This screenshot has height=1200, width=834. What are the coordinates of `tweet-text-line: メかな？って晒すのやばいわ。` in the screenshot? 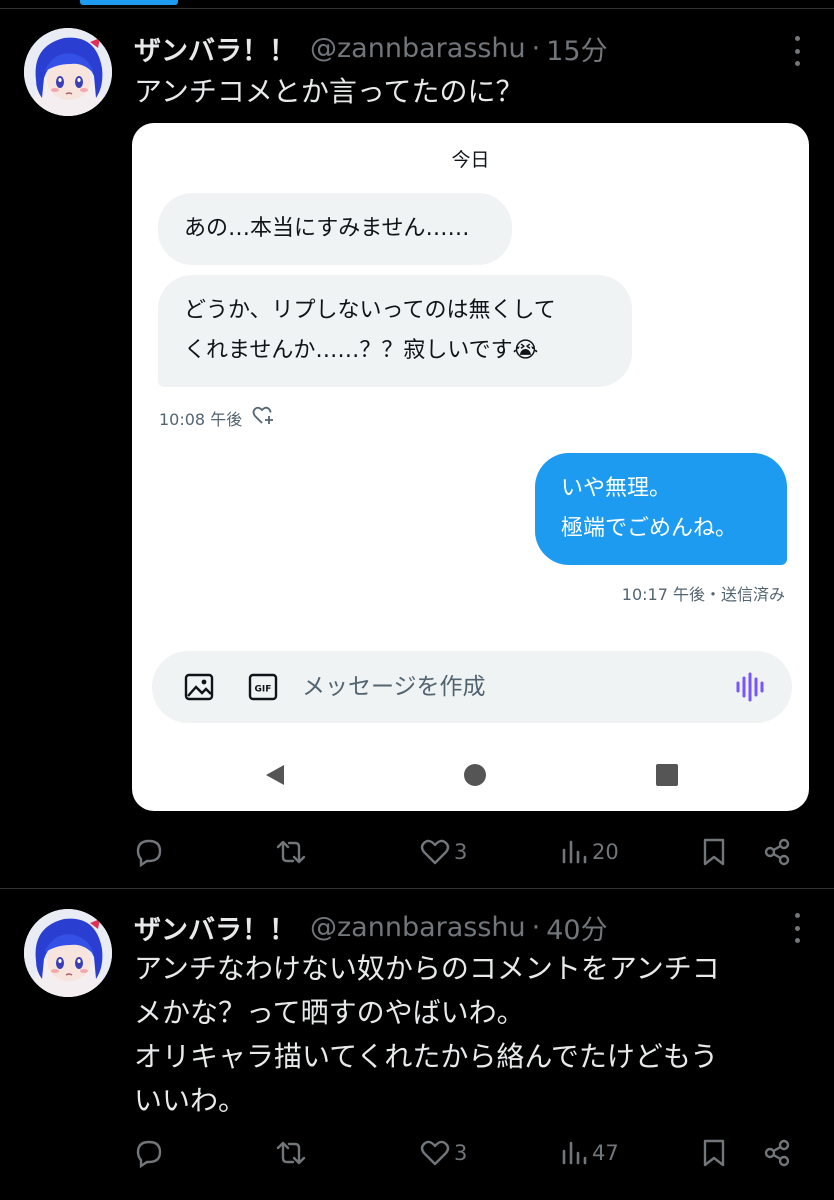 It's located at (329, 1012).